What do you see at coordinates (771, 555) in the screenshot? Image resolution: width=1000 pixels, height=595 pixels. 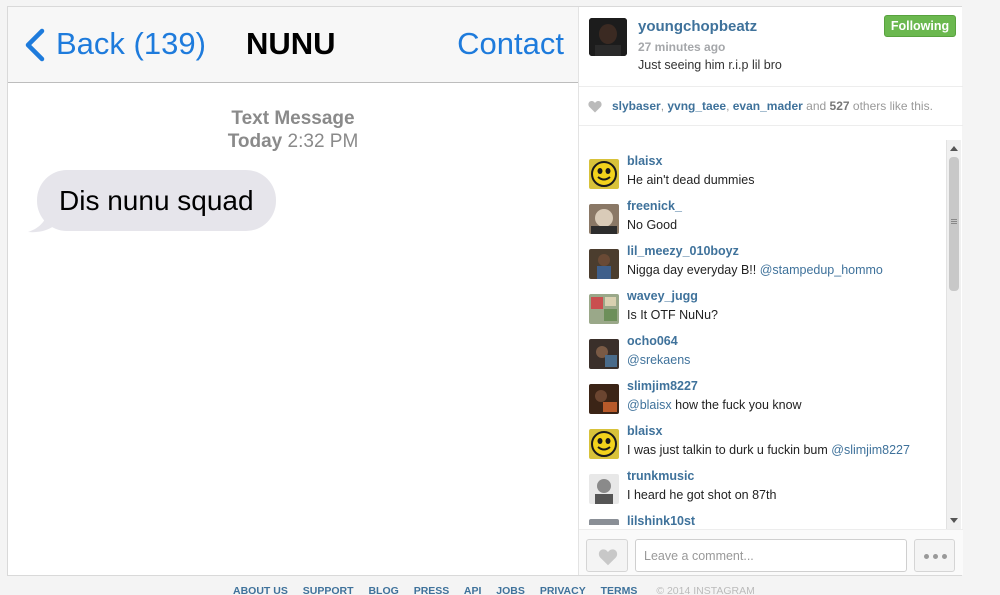 I see `comment-input` at bounding box center [771, 555].